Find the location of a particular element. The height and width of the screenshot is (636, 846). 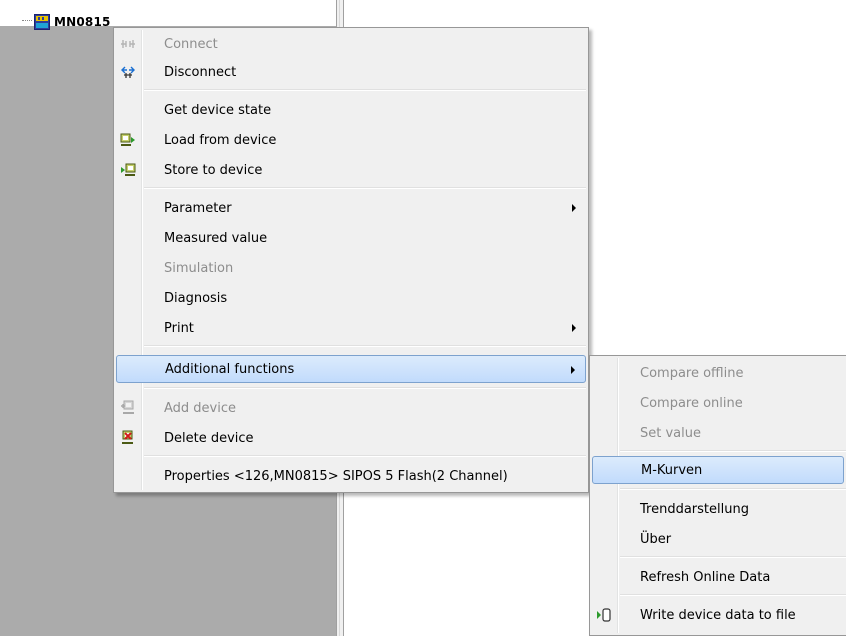

submenu-item-write-device-data: Write device data to file is located at coordinates (718, 615).